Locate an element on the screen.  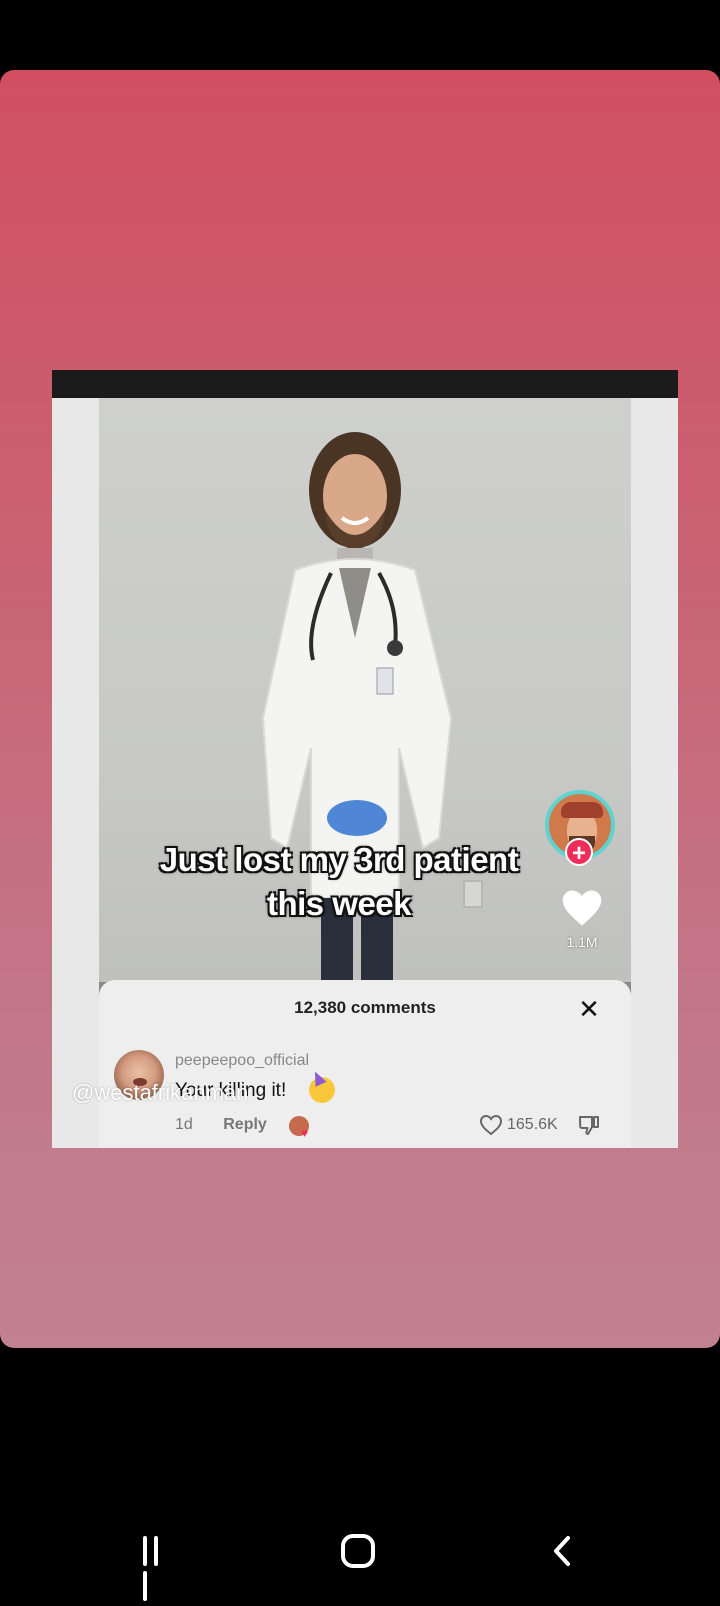
avatar-hat is located at coordinates (582, 810).